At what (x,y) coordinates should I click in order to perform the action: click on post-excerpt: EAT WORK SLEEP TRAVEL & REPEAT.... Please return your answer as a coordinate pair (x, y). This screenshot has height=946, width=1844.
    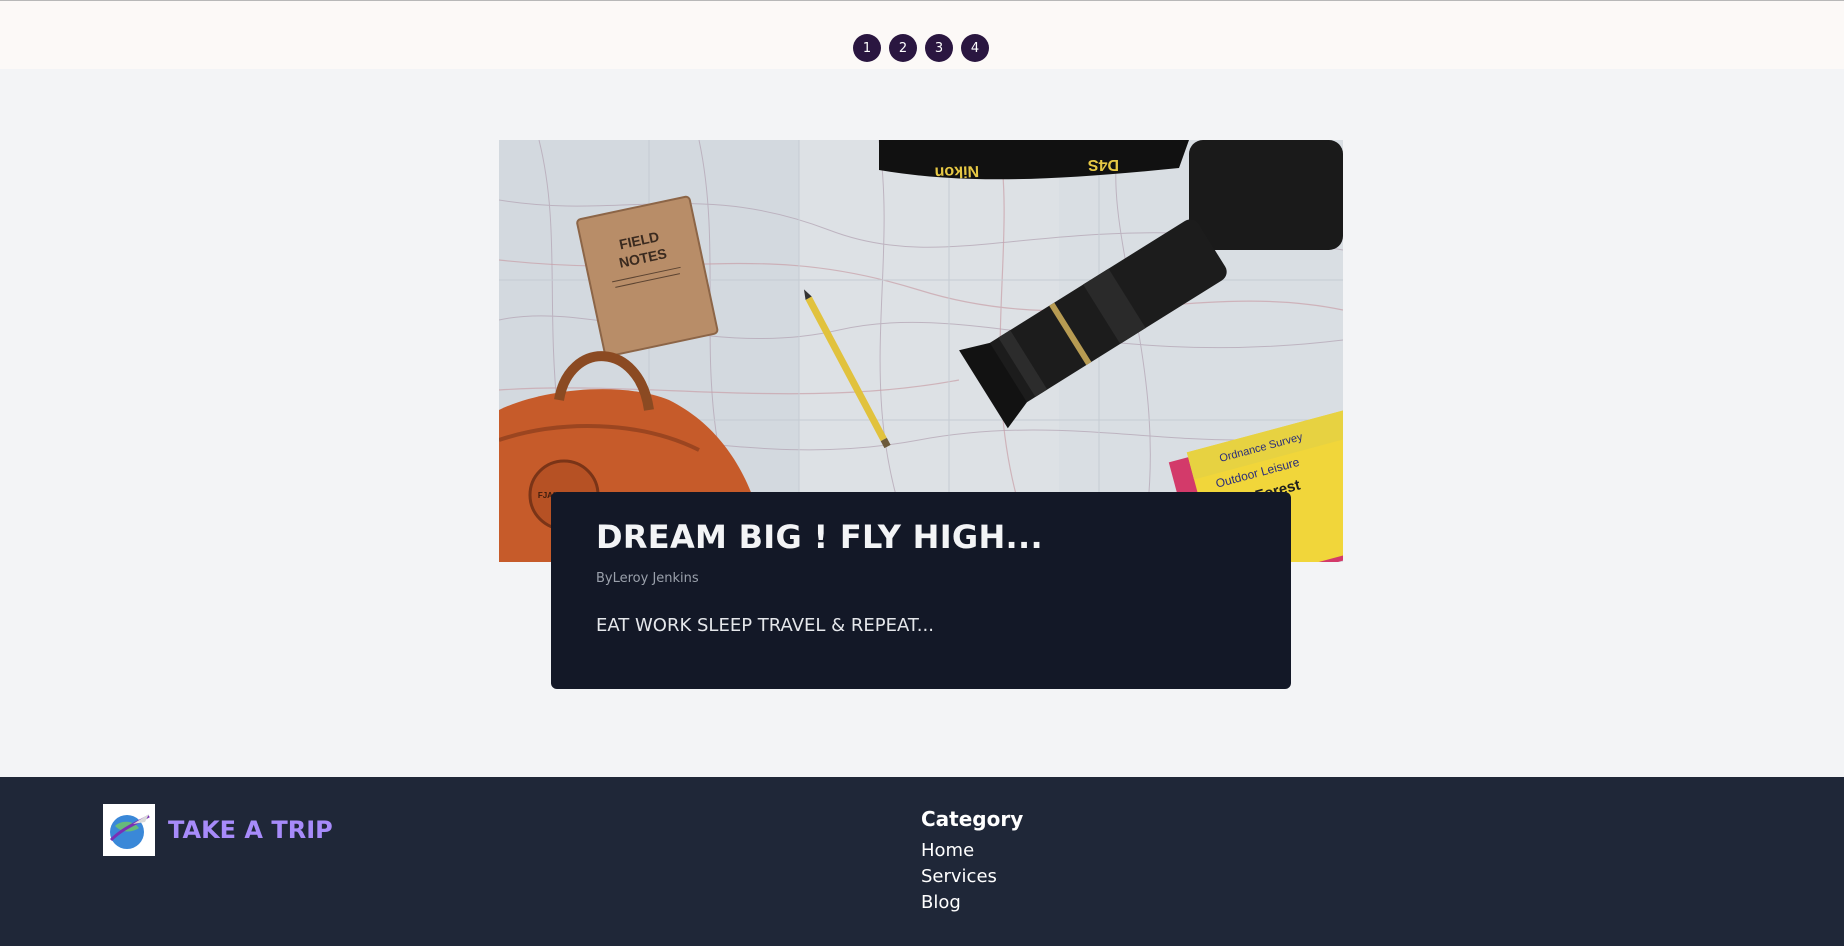
    Looking at the image, I should click on (765, 625).